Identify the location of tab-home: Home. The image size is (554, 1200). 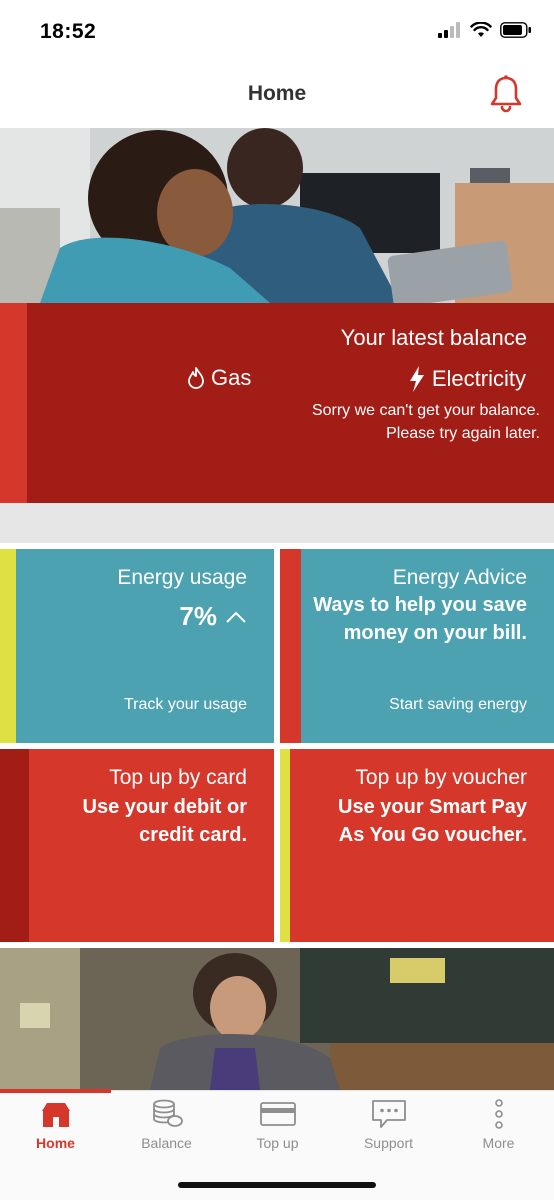
(55, 1132).